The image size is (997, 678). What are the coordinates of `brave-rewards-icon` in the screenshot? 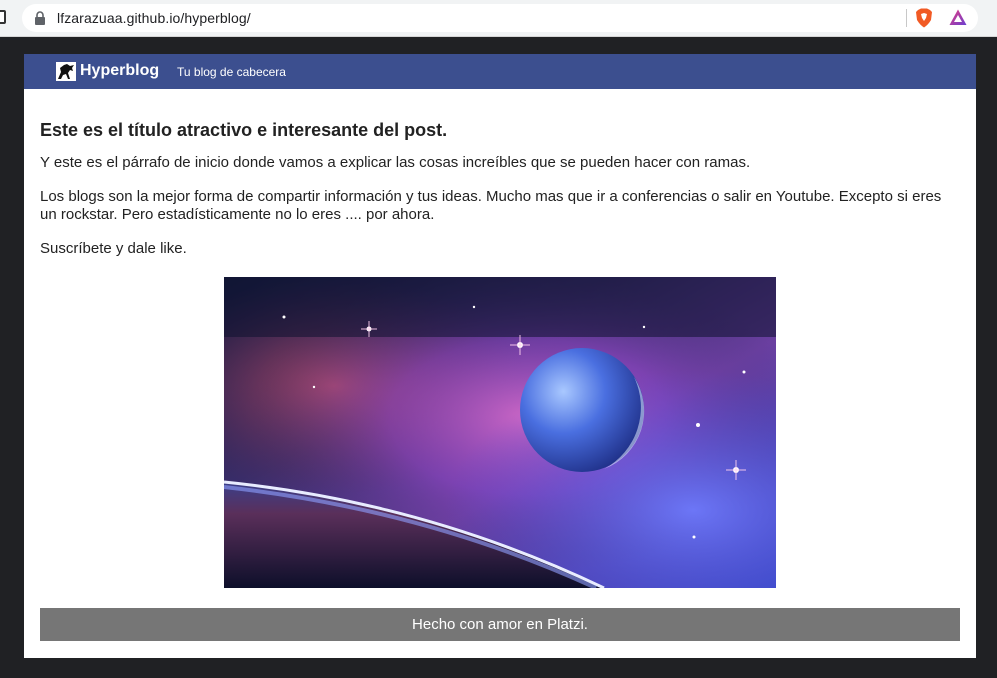 It's located at (958, 17).